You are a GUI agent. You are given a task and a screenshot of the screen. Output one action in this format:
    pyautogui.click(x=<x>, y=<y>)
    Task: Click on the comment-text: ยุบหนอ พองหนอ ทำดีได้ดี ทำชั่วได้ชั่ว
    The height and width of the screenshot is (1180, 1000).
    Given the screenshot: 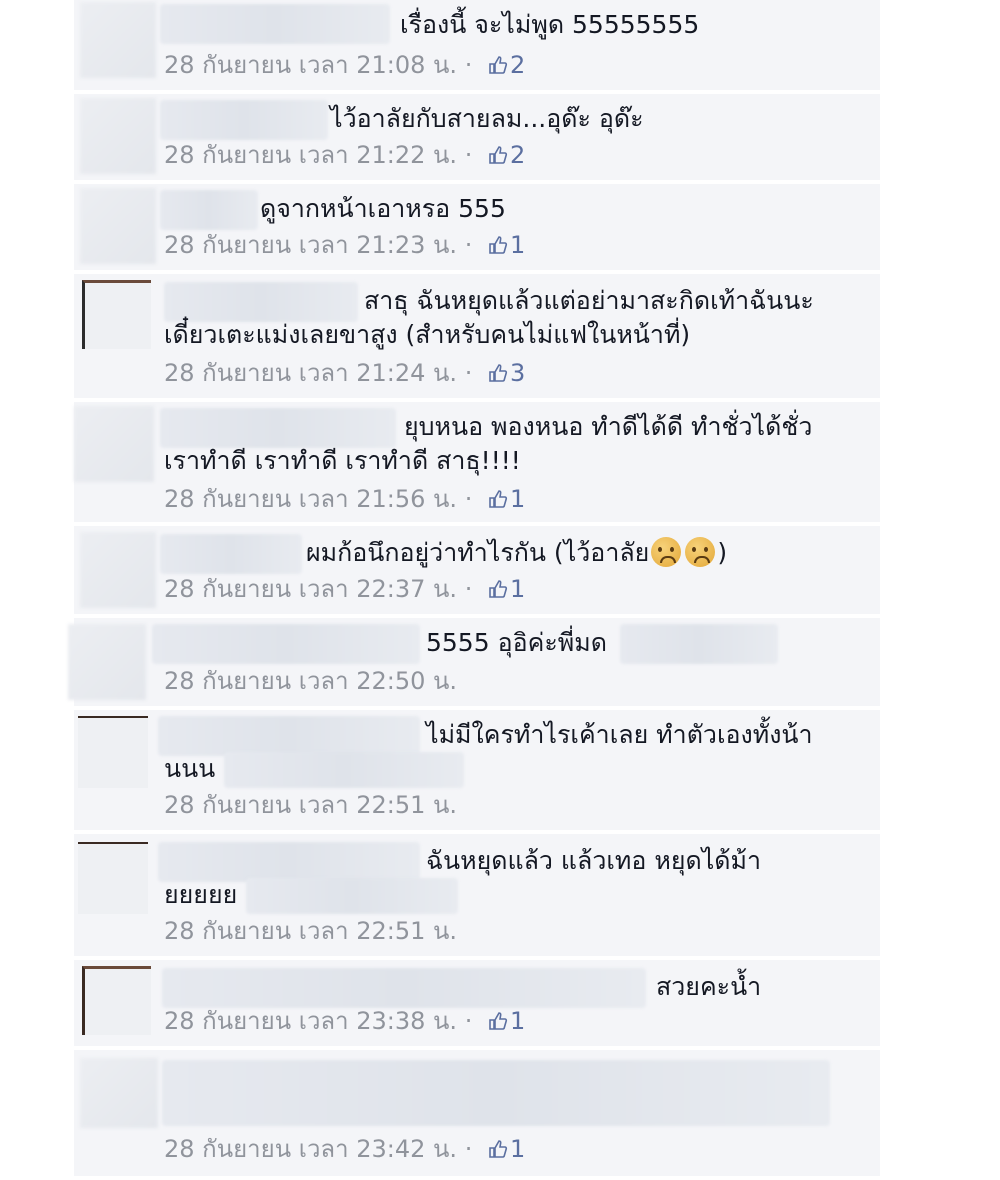 What is the action you would take?
    pyautogui.click(x=608, y=426)
    